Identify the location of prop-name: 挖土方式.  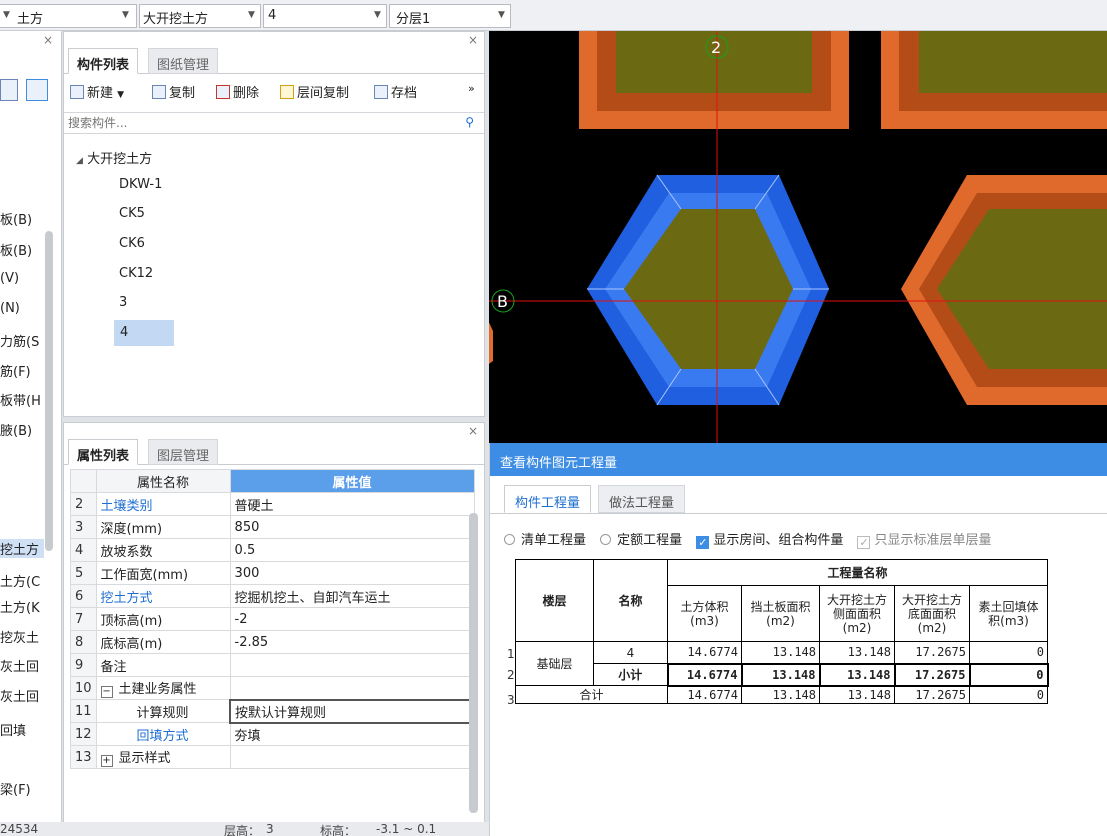
(163, 596).